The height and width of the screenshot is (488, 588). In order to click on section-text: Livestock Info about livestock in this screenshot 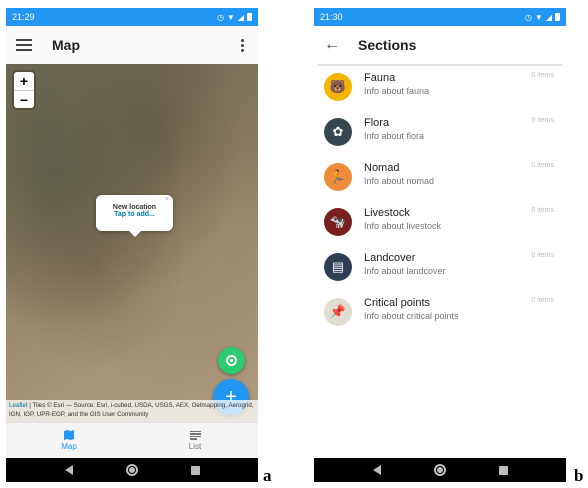, I will do `click(402, 219)`.